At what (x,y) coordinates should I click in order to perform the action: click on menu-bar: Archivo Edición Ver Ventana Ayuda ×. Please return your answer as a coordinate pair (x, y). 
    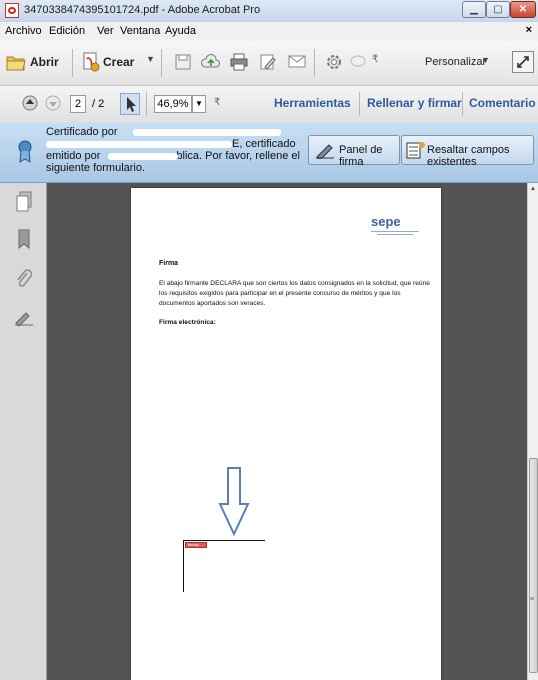
    Looking at the image, I should click on (269, 32).